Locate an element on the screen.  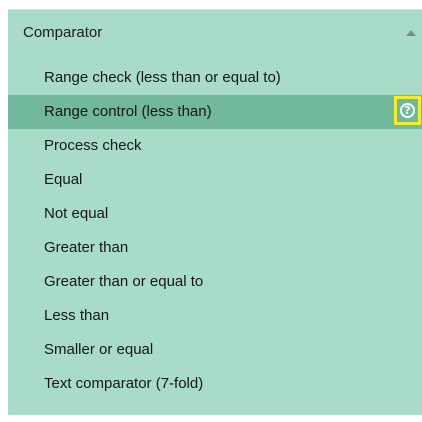
list-item-label: Range check (less than or equal to) is located at coordinates (162, 77).